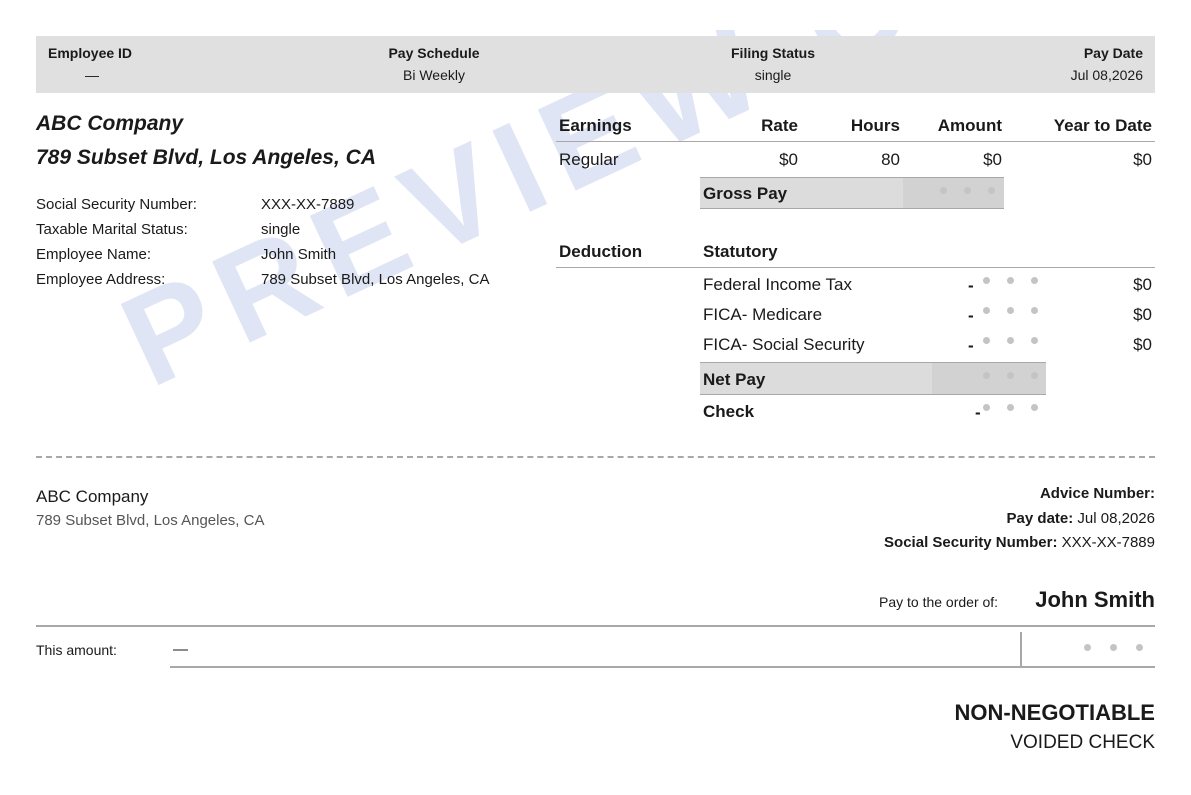 This screenshot has width=1191, height=795. Describe the element at coordinates (434, 64) in the screenshot. I see `pay-schedule-cell: Pay Schedule Bi Weekly` at that location.